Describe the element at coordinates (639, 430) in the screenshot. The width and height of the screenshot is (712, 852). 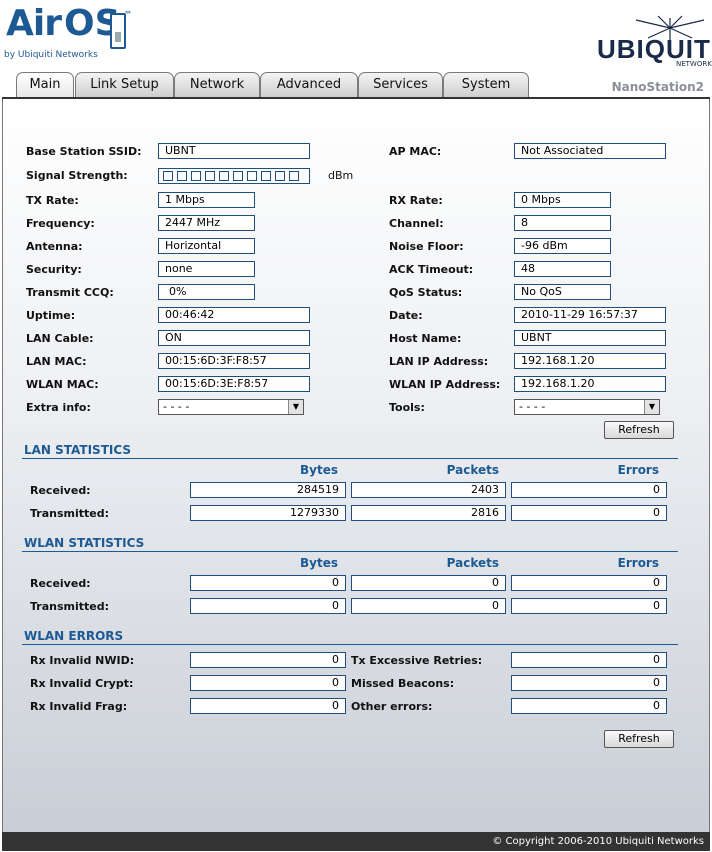
I see `refresh-button-status: Refresh` at that location.